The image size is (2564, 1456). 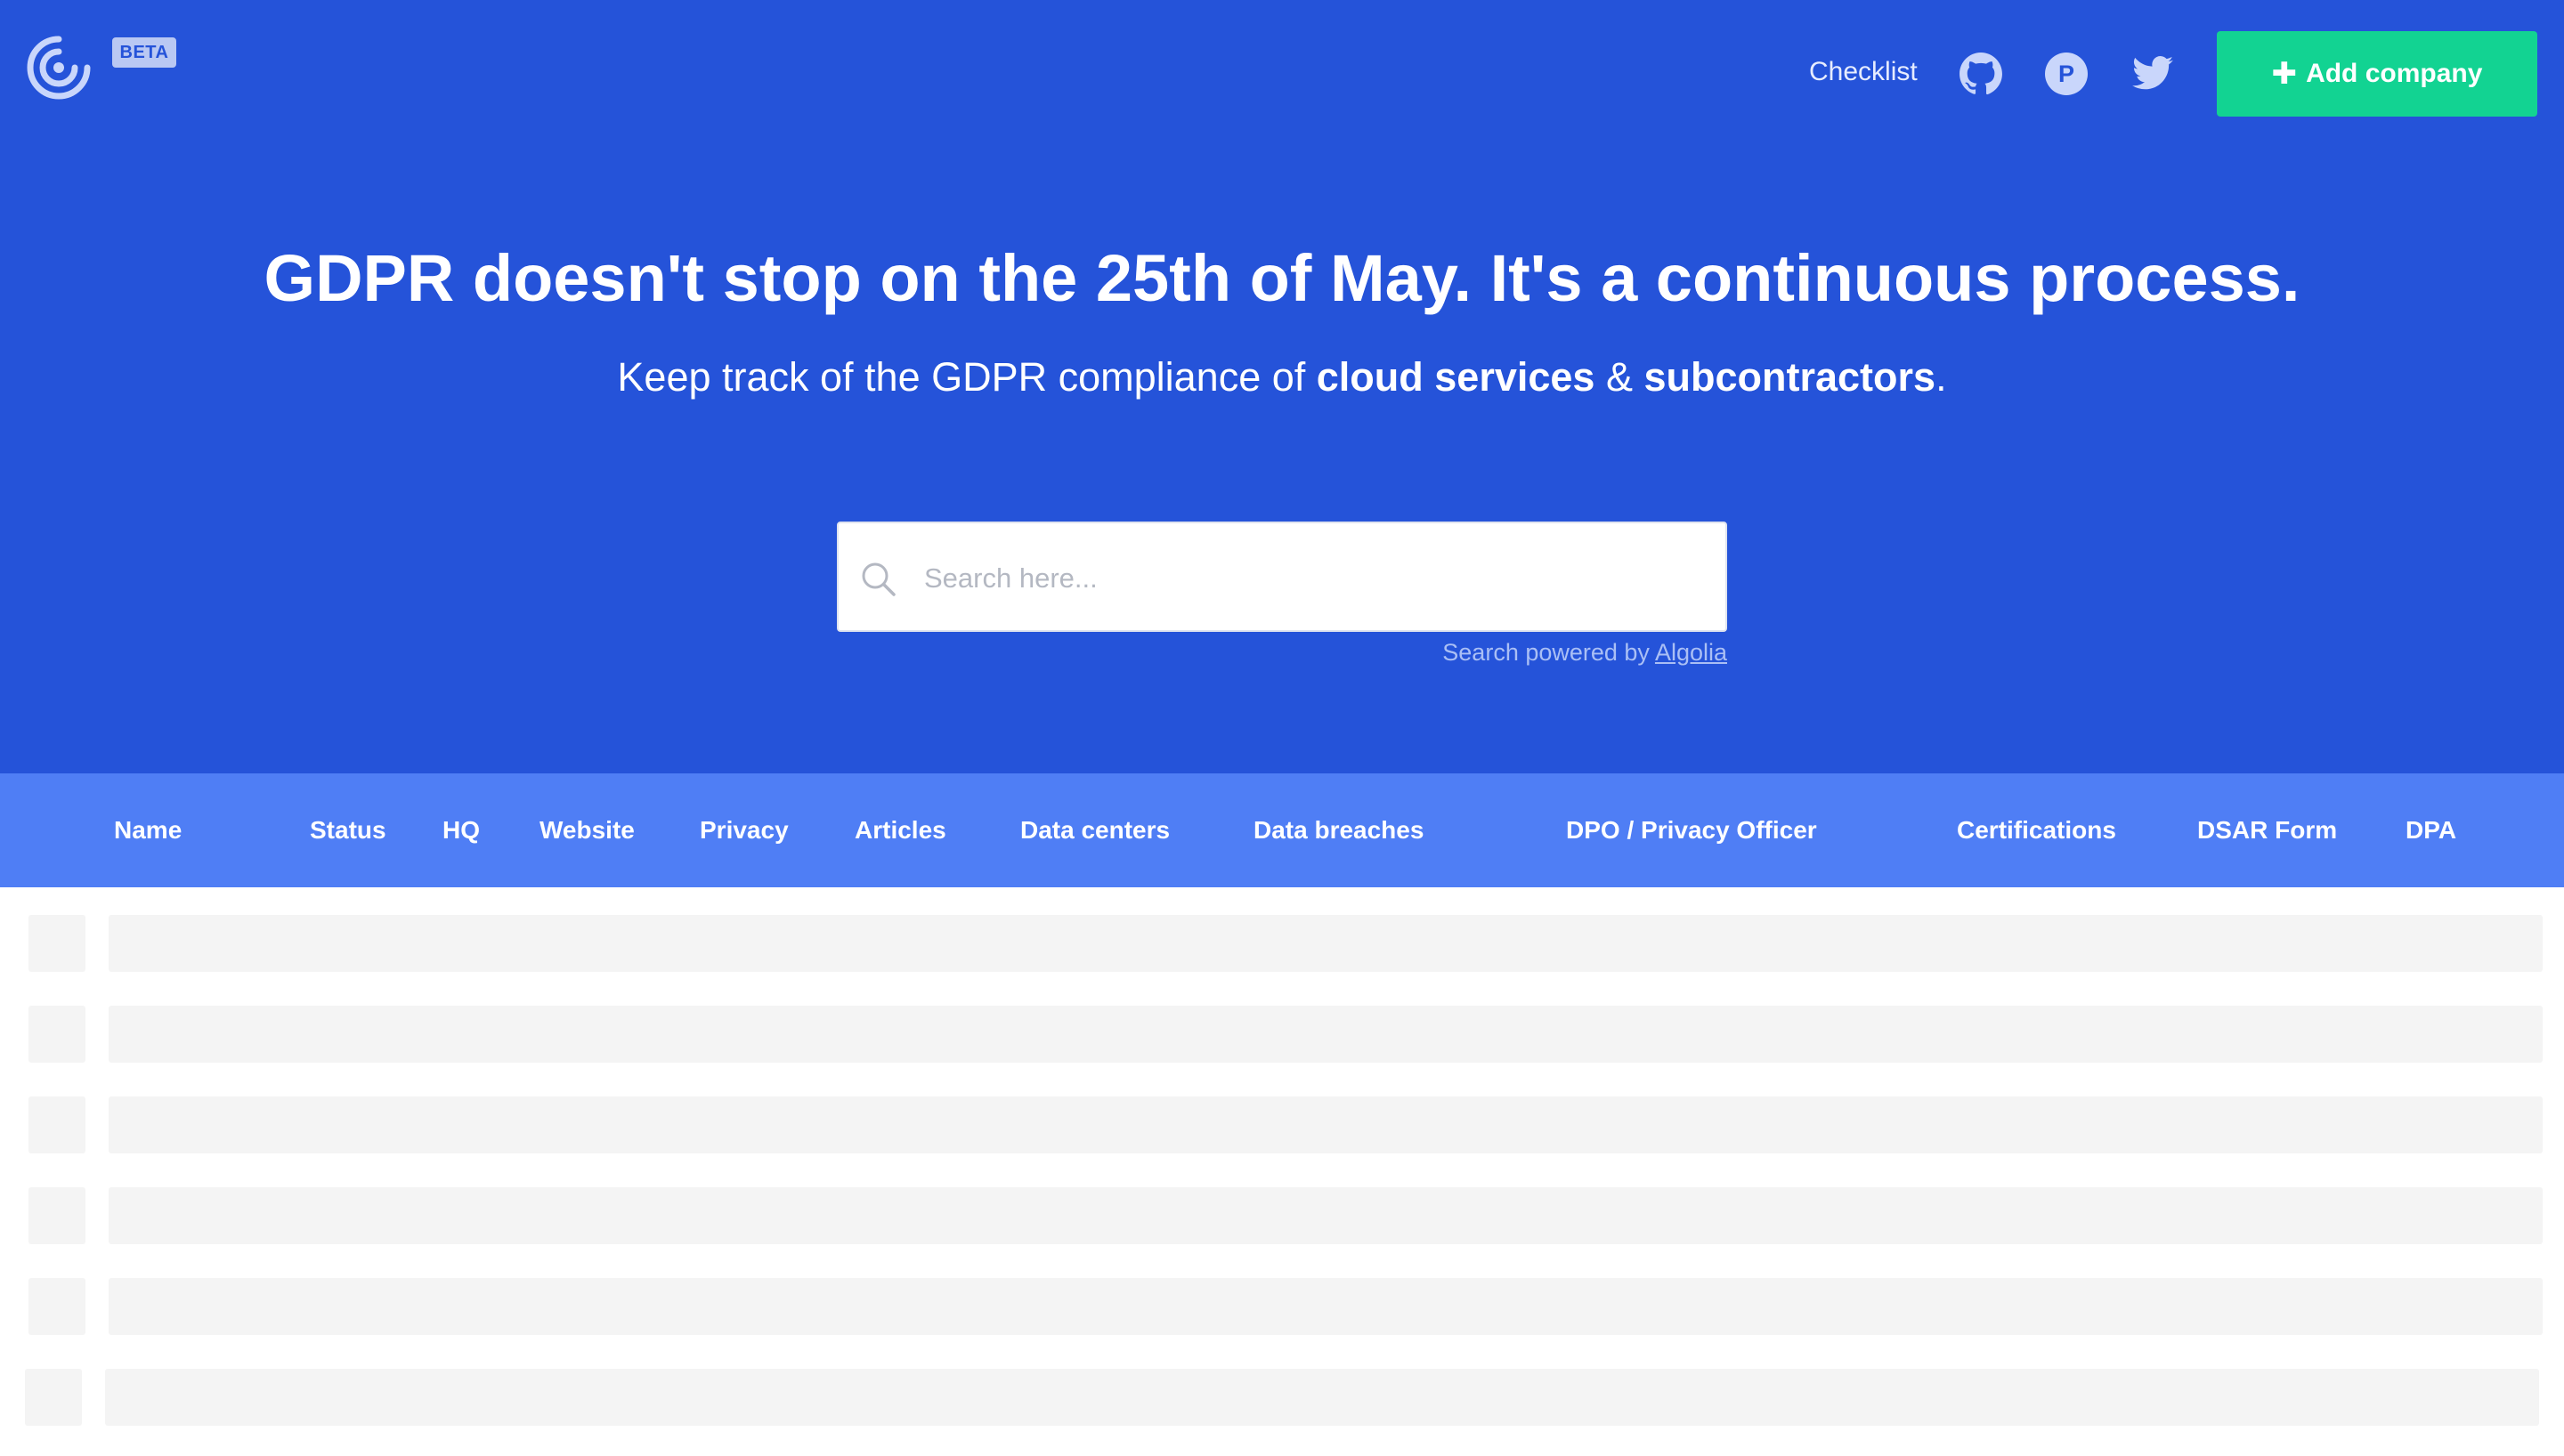 What do you see at coordinates (2394, 73) in the screenshot?
I see `add-company-label: Add company` at bounding box center [2394, 73].